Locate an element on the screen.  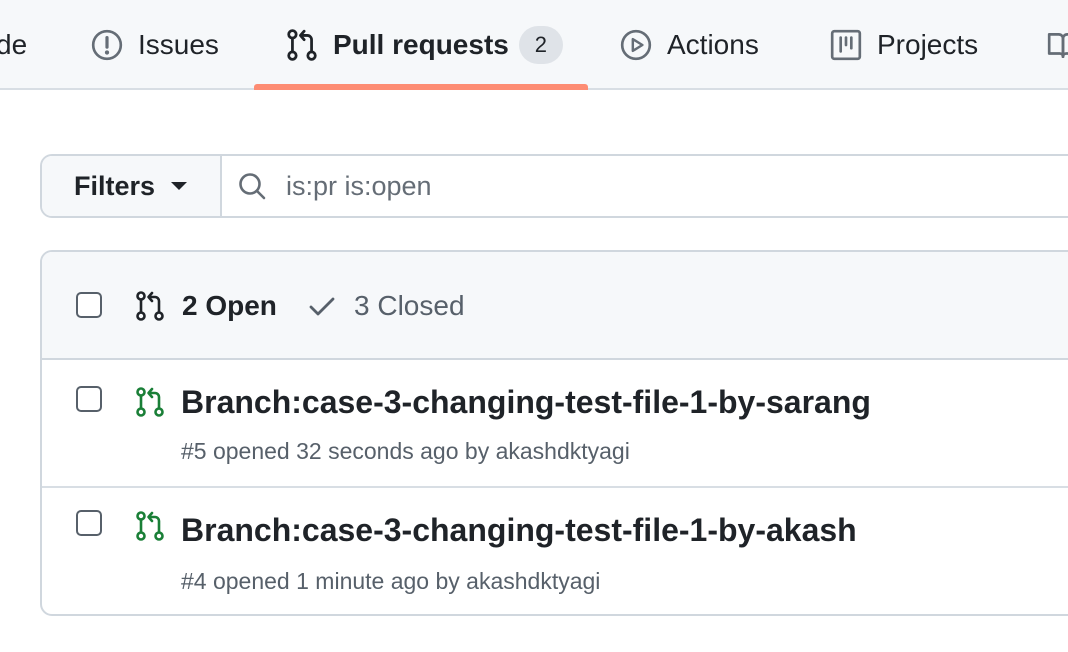
tab-issues-label: Issues is located at coordinates (178, 44).